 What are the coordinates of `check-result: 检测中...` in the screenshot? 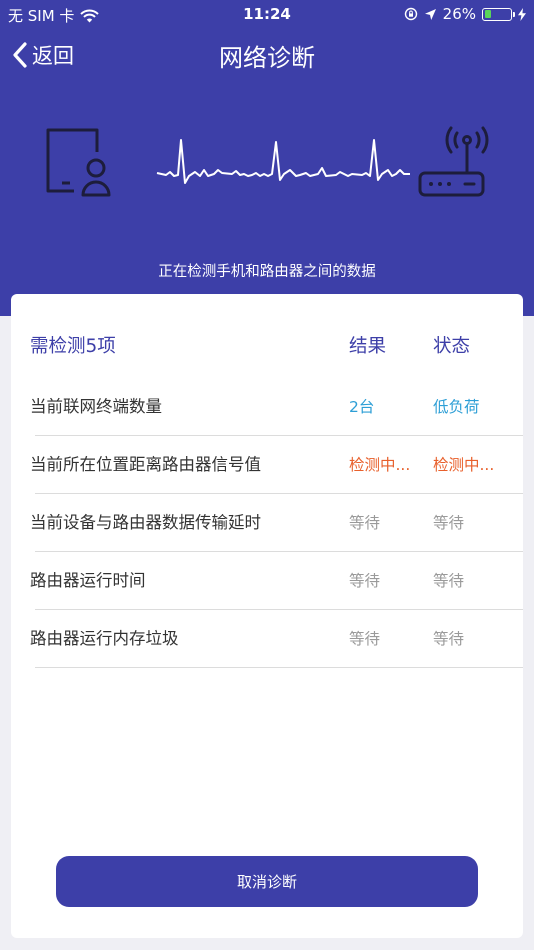 It's located at (380, 465).